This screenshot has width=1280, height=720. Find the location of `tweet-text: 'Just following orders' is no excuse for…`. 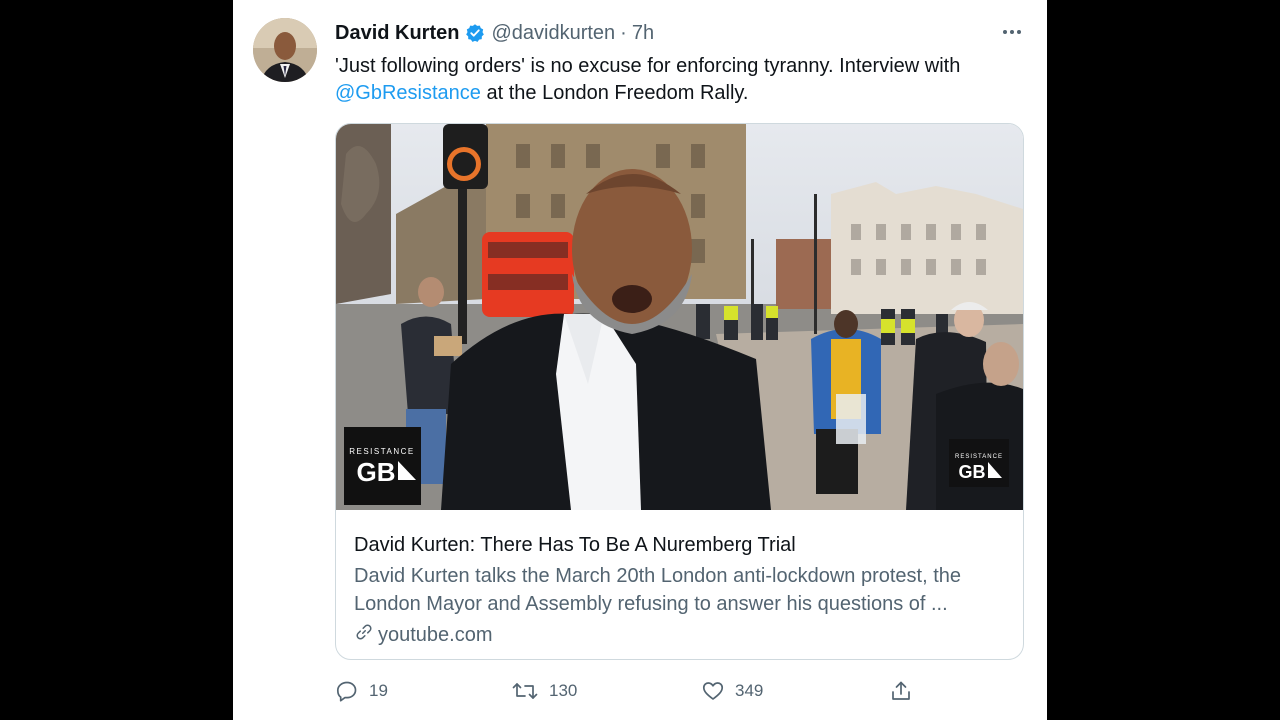

tweet-text: 'Just following orders' is no excuse for… is located at coordinates (680, 80).